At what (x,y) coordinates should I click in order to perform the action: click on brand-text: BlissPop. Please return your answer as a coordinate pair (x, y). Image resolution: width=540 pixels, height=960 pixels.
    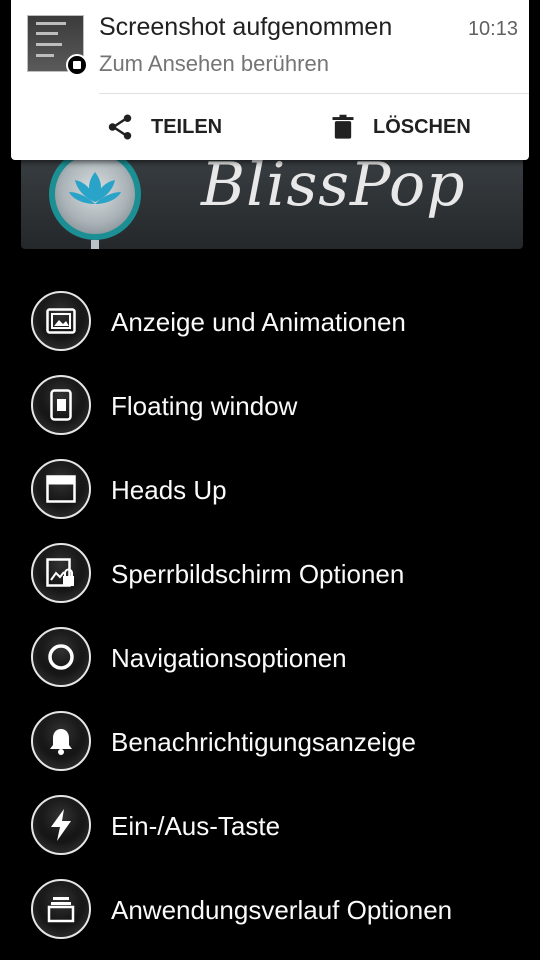
    Looking at the image, I should click on (333, 185).